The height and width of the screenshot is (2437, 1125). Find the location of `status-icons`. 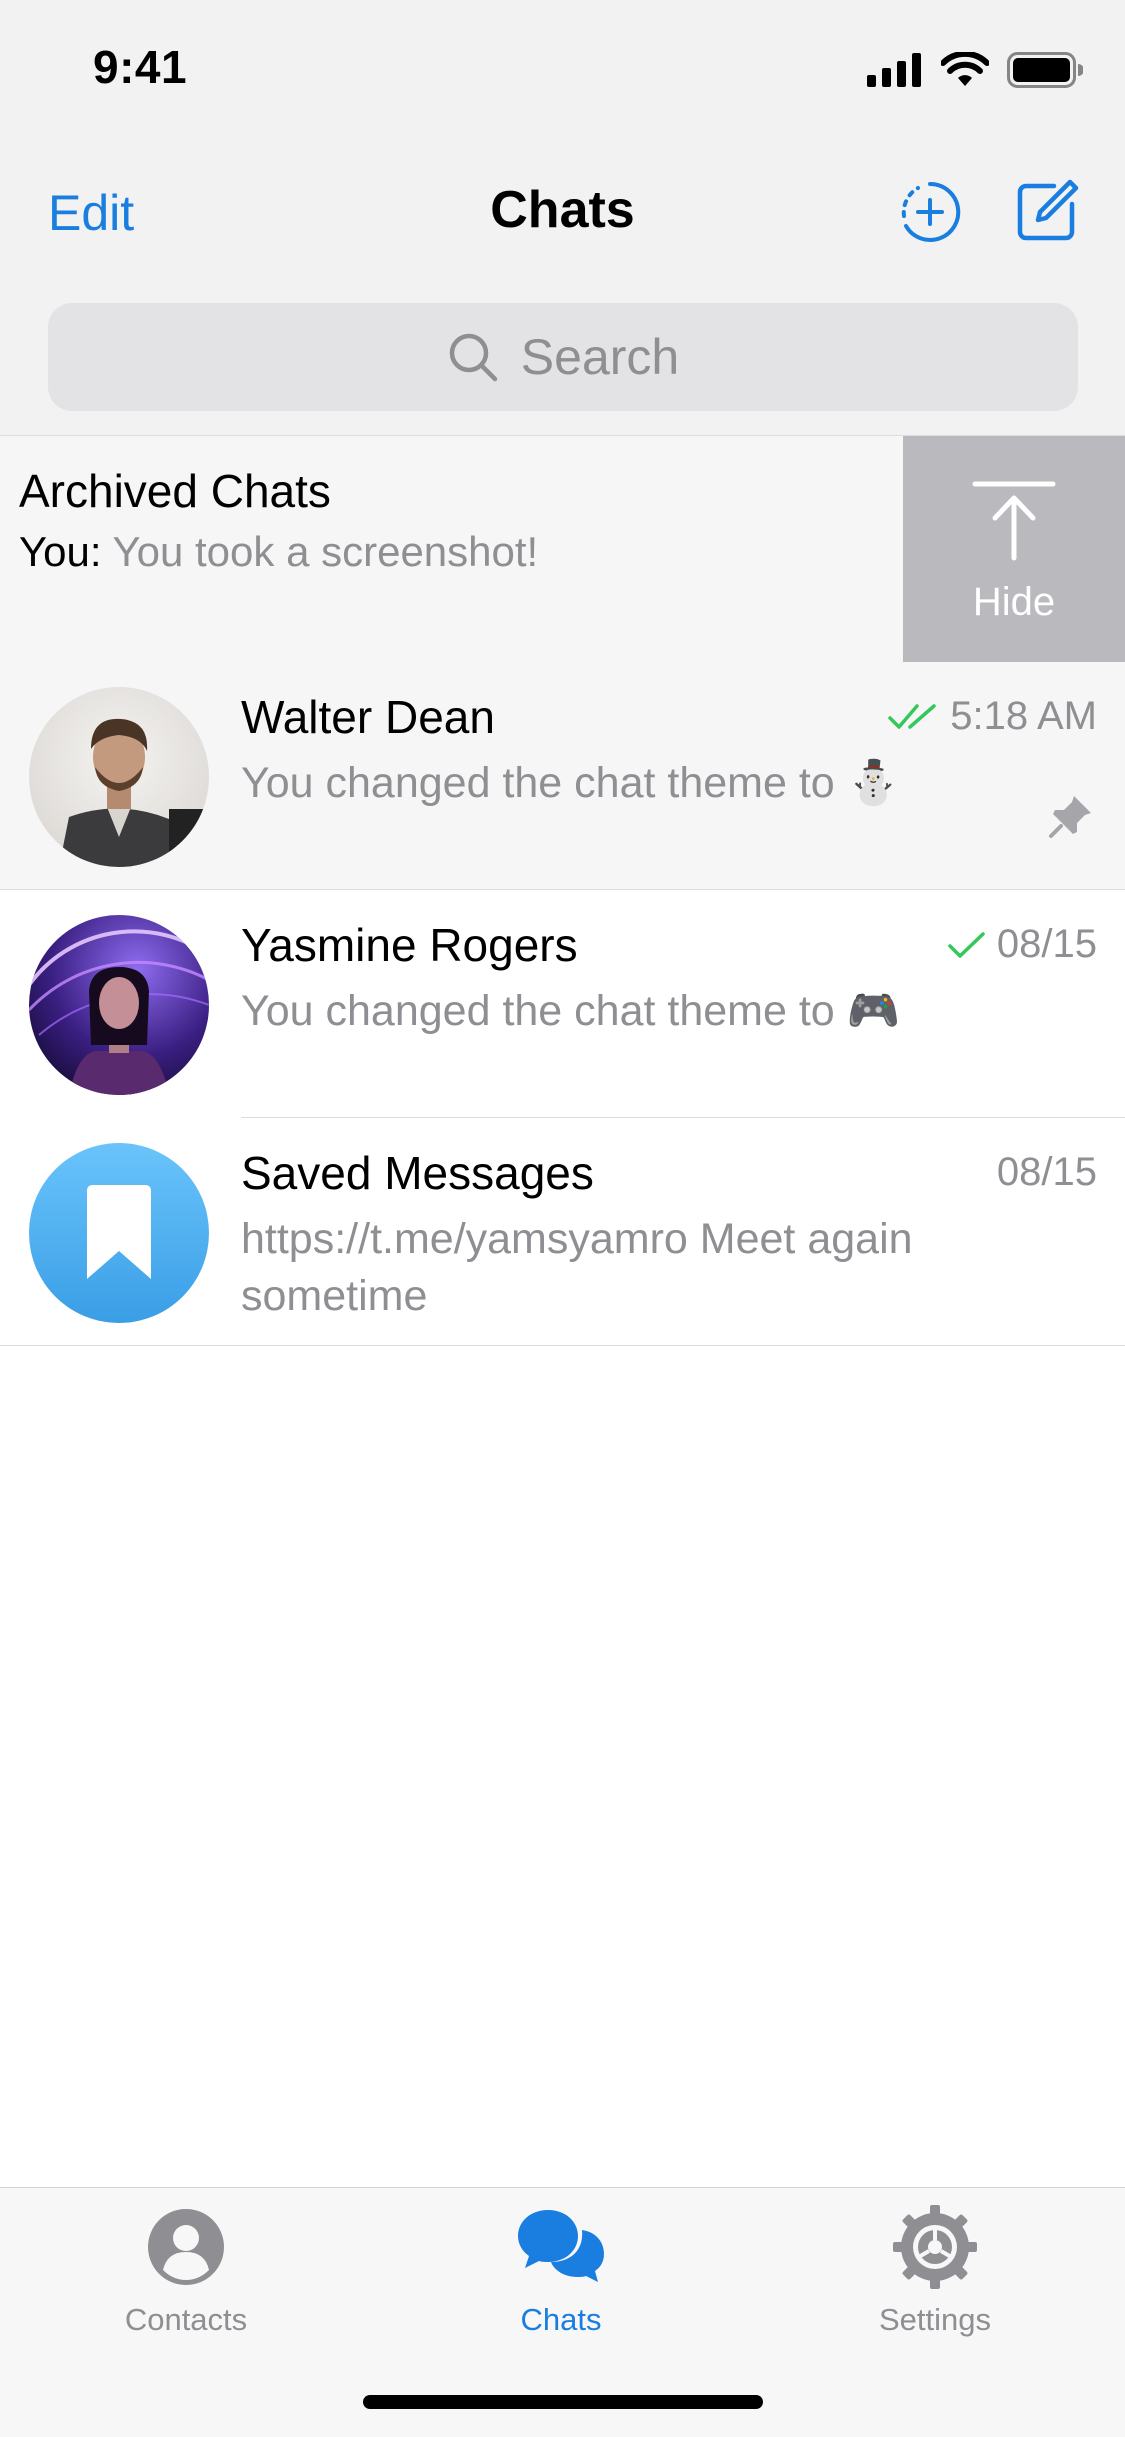

status-icons is located at coordinates (975, 70).